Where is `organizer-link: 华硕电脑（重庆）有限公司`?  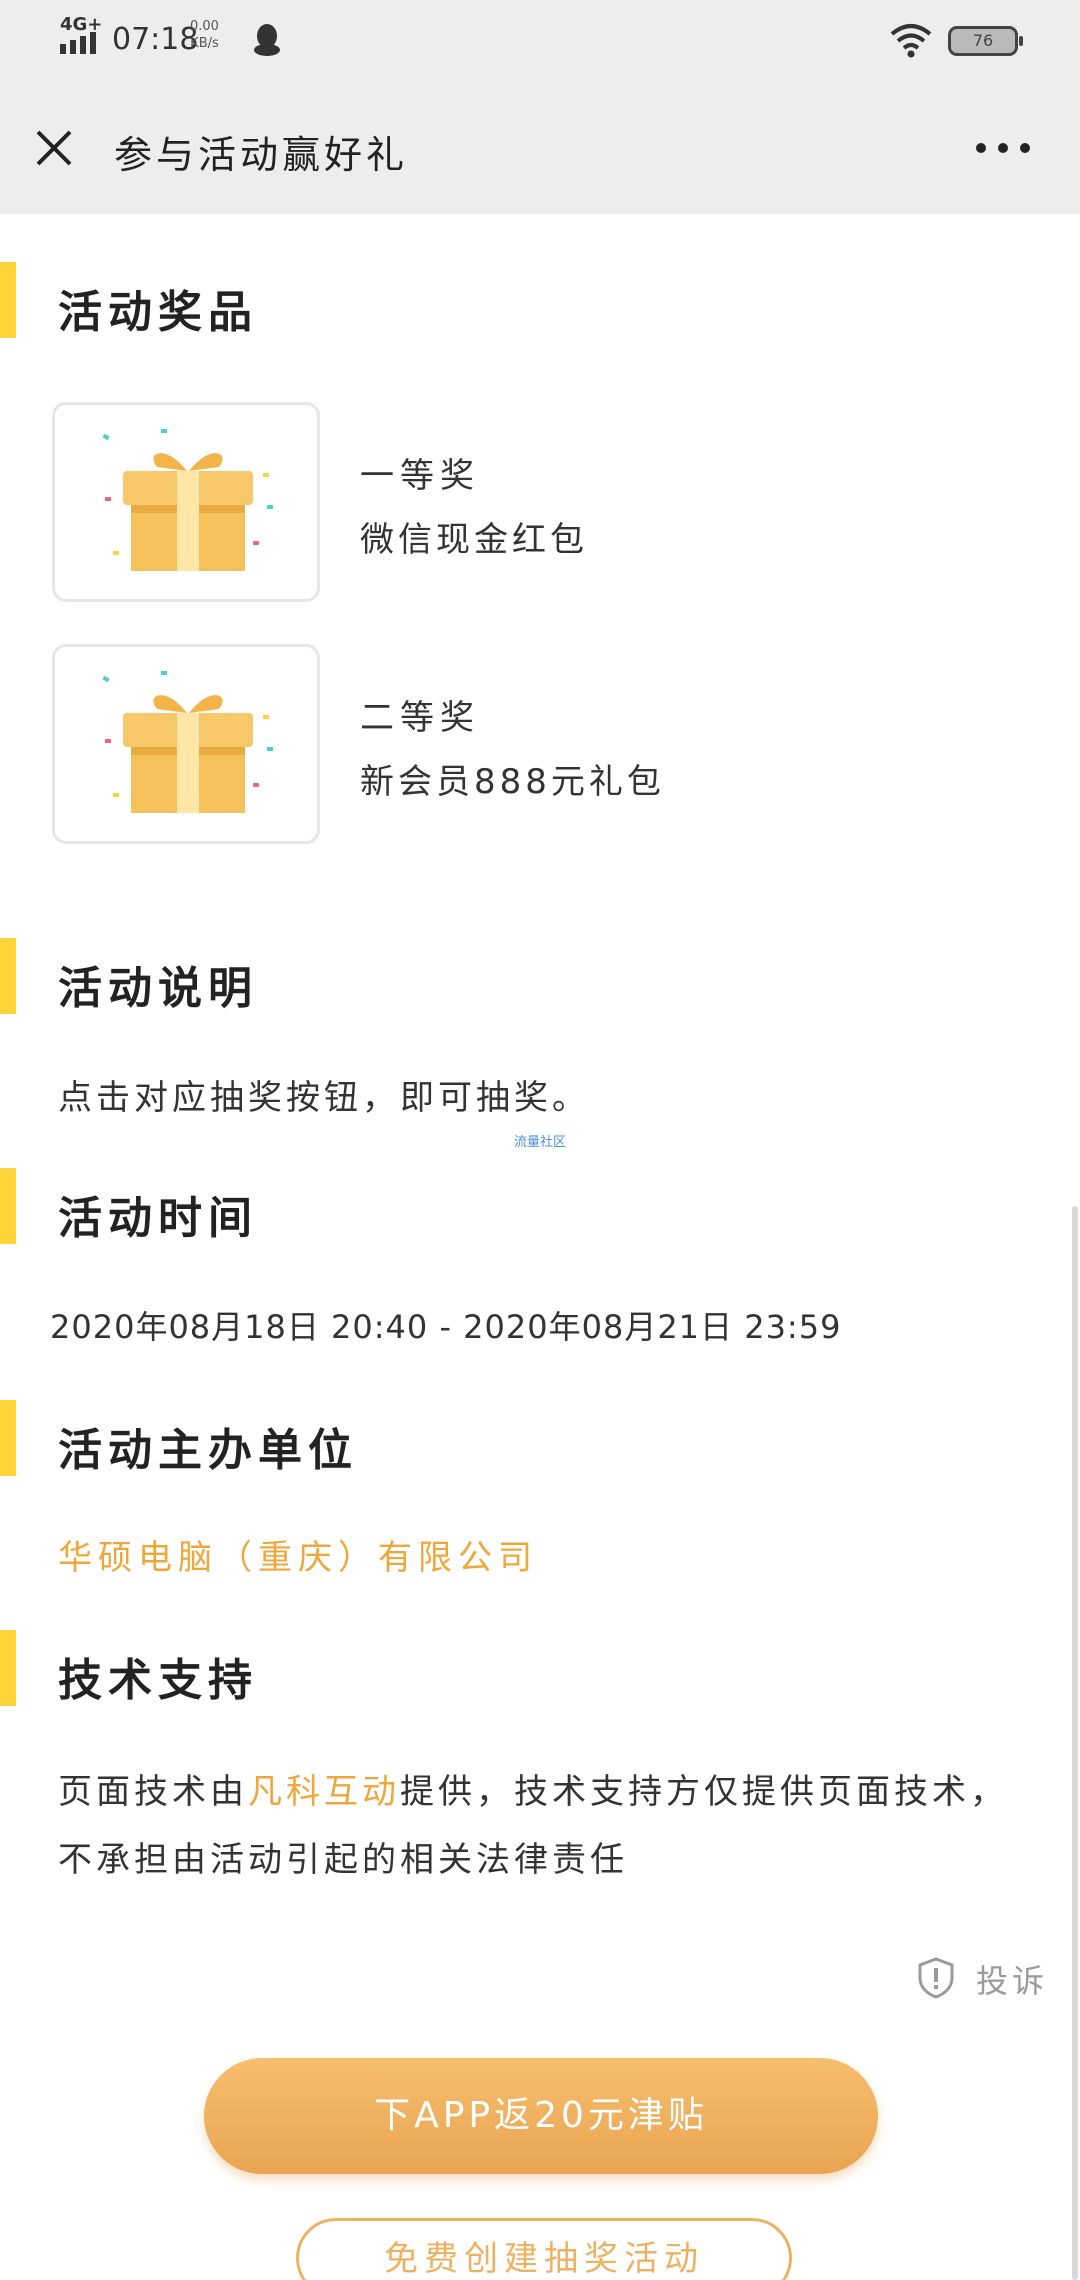
organizer-link: 华硕电脑（重庆）有限公司 is located at coordinates (298, 1554).